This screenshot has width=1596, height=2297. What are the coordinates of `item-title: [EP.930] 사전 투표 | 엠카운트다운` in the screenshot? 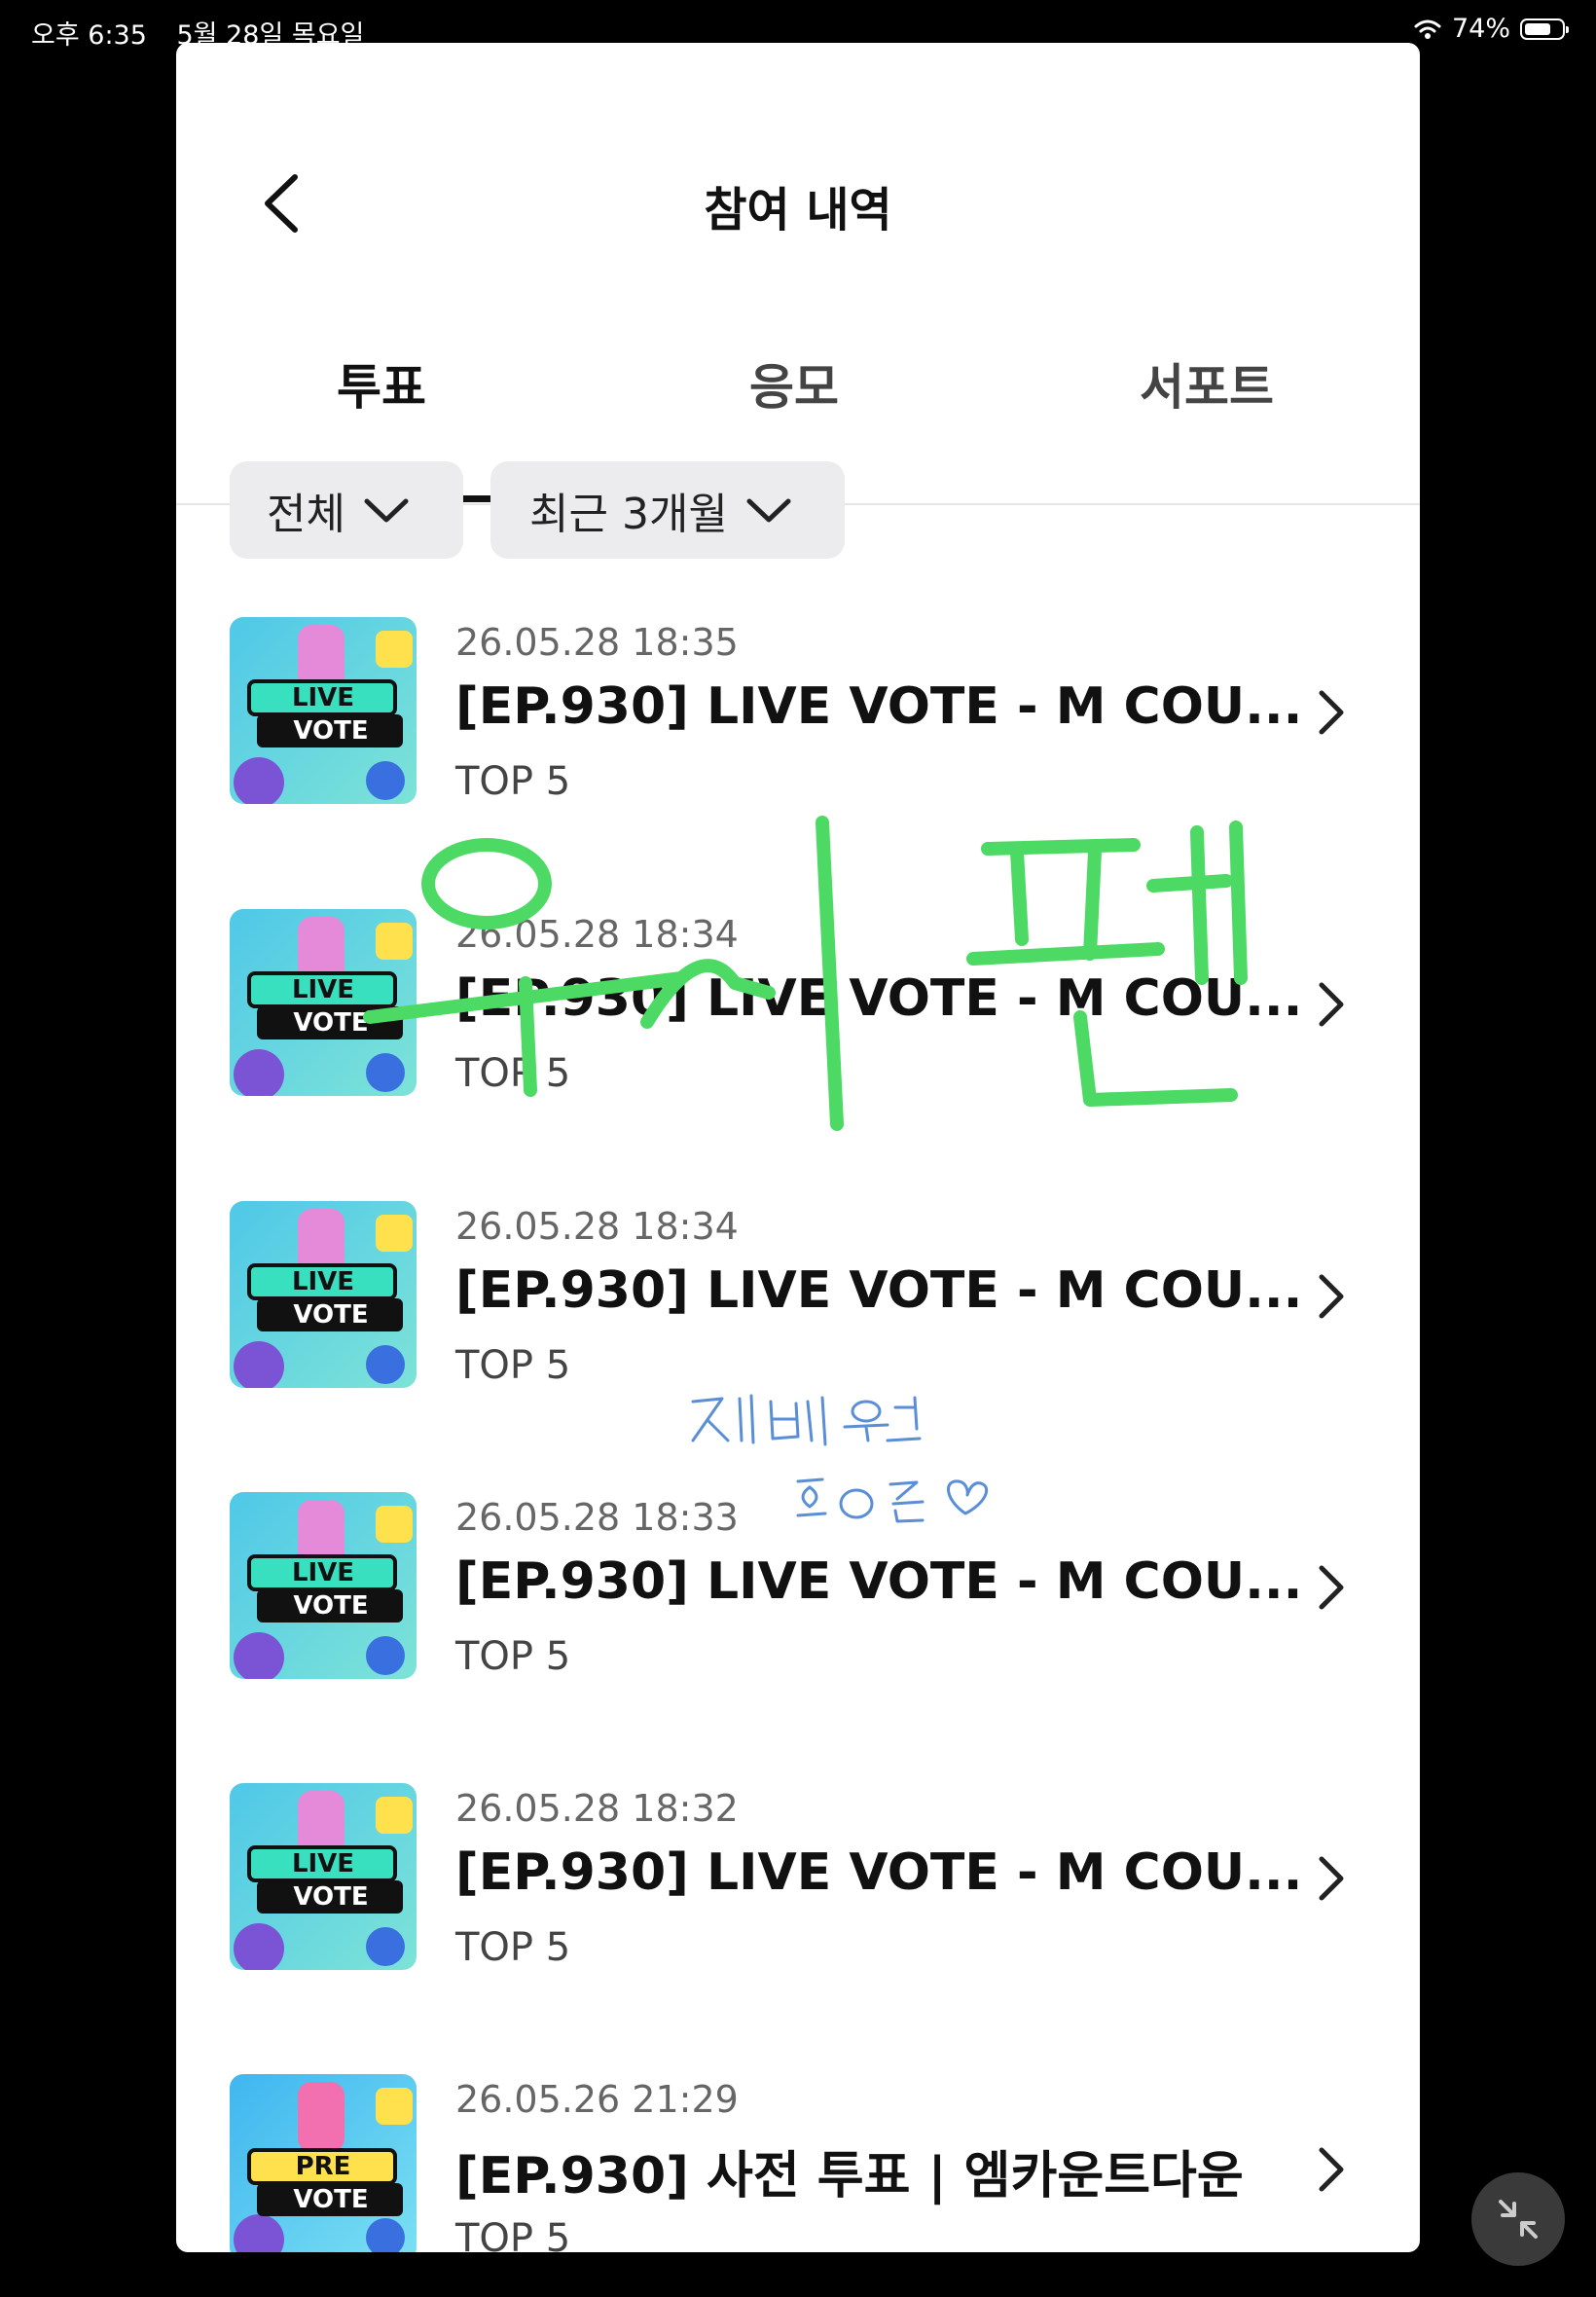 It's located at (849, 2176).